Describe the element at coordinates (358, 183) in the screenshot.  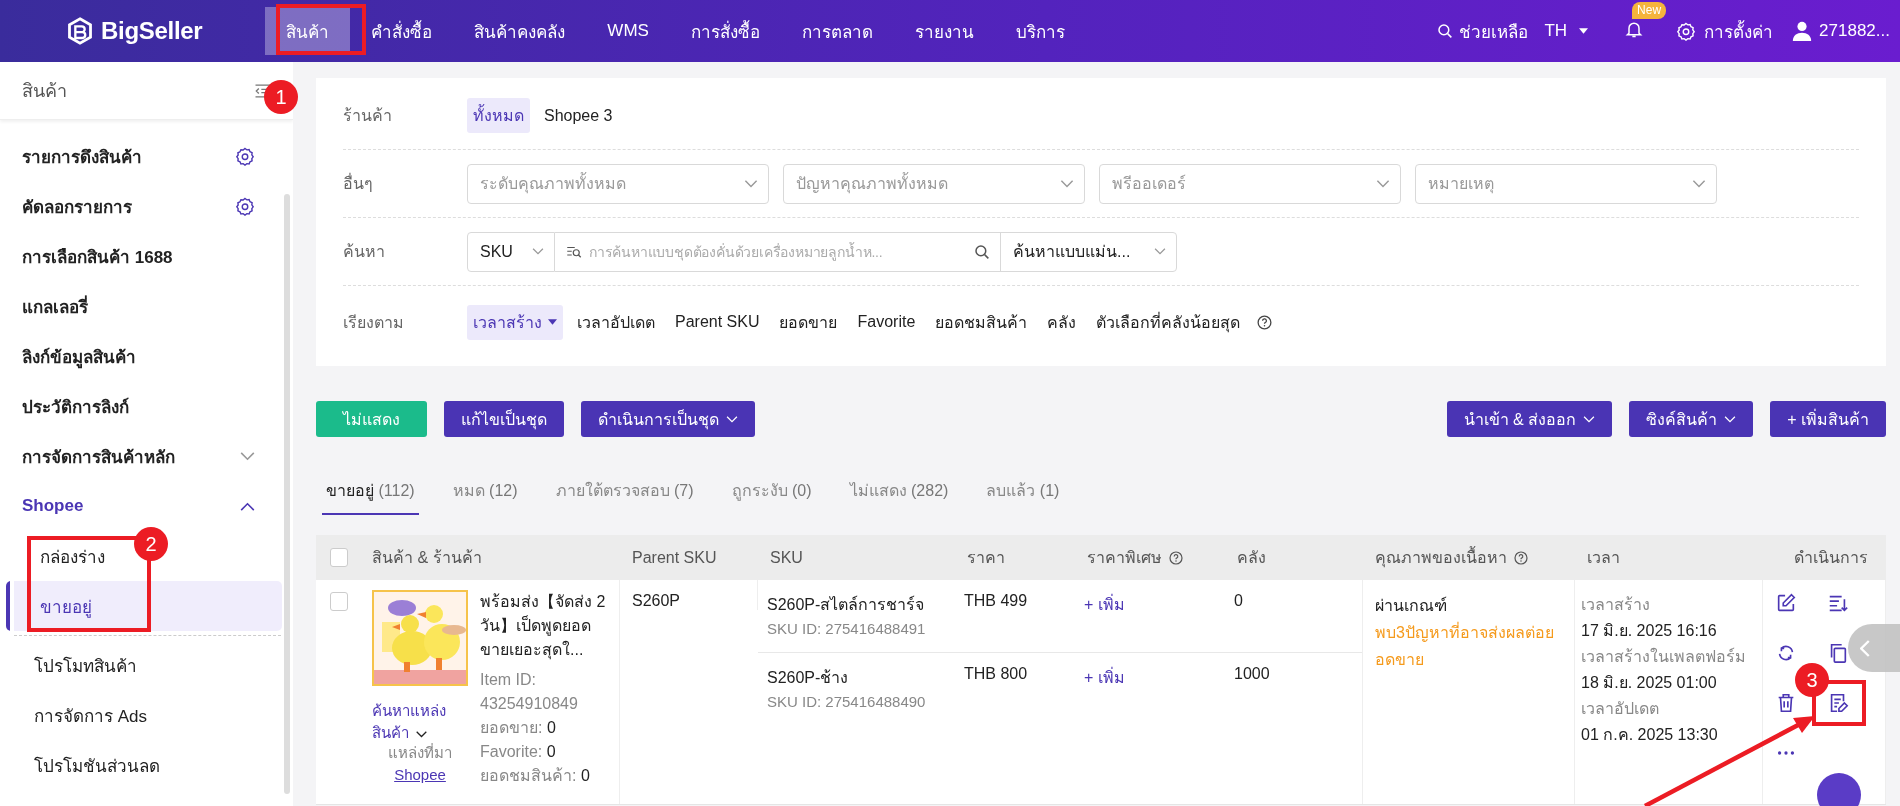
I see `filter-label: อื่นๆ` at that location.